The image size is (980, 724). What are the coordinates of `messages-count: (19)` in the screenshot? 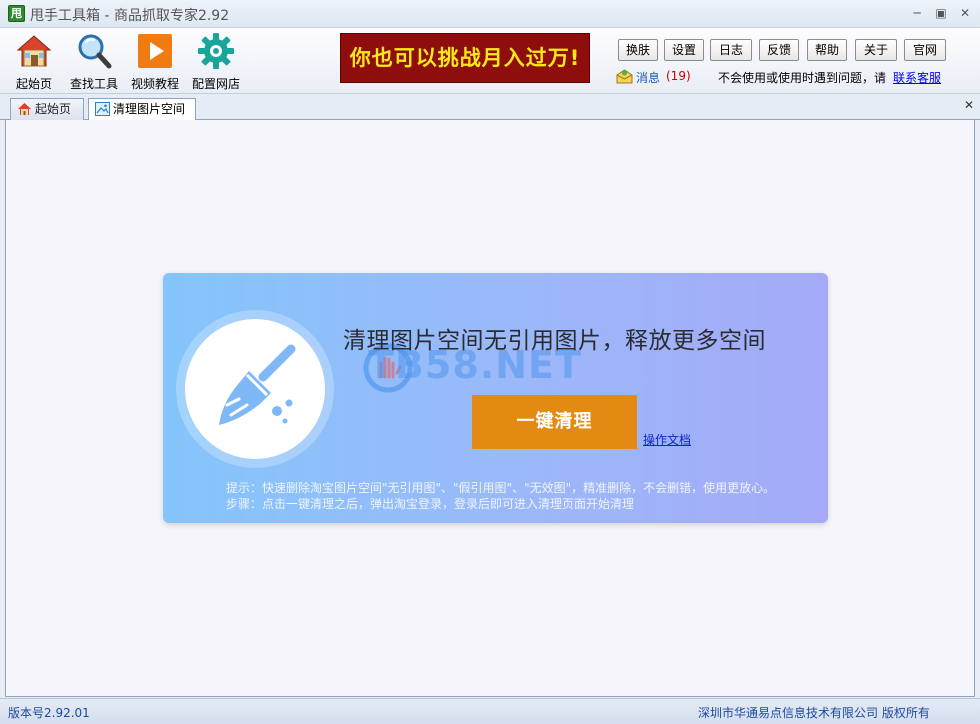 It's located at (678, 76).